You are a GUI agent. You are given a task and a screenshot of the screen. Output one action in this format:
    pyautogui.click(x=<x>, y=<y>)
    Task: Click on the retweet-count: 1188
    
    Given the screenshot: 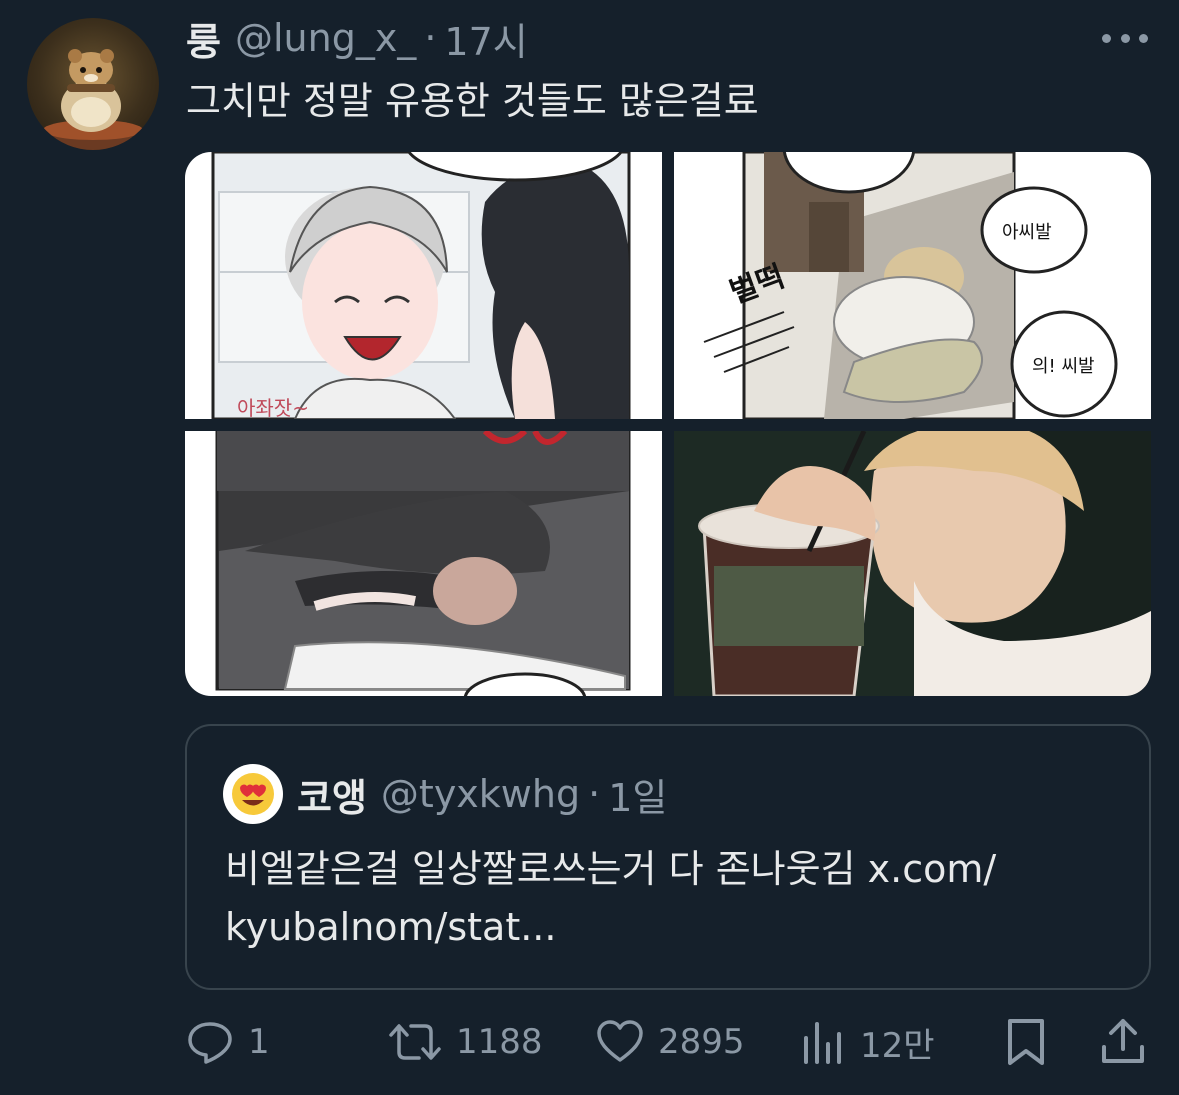 What is the action you would take?
    pyautogui.click(x=499, y=1042)
    